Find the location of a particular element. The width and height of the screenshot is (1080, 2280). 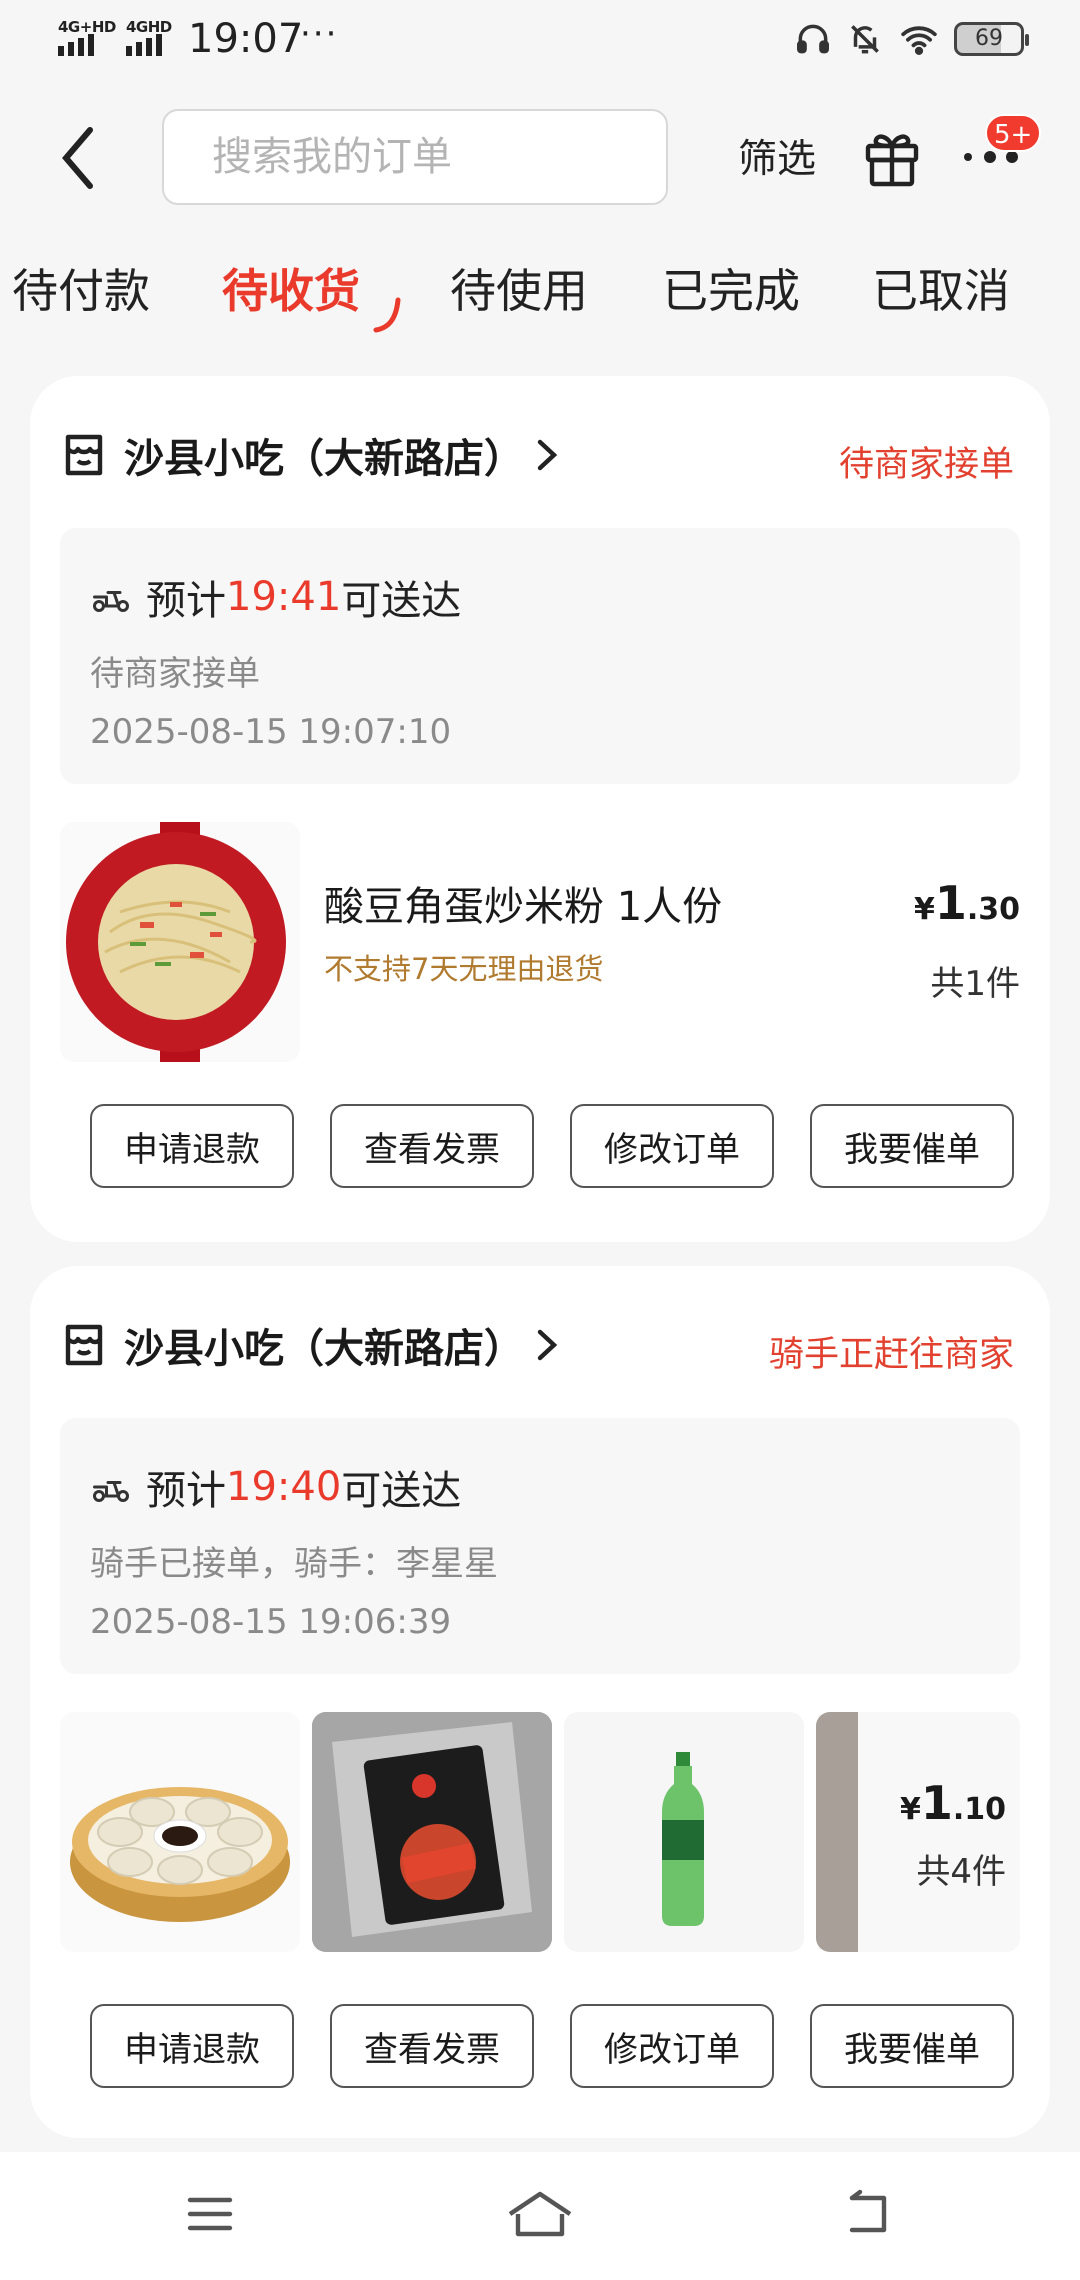

headphones-icon is located at coordinates (813, 39).